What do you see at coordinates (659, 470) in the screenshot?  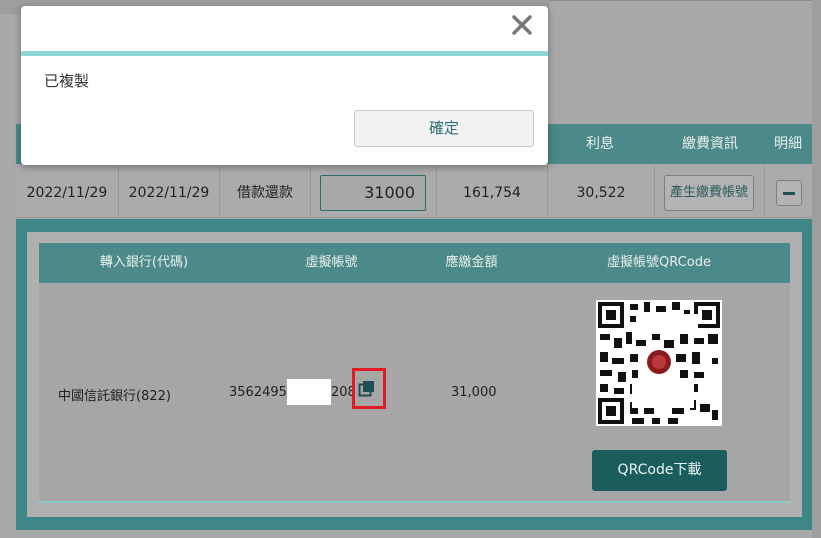 I see `qrcode-download-button: QRCode下載` at bounding box center [659, 470].